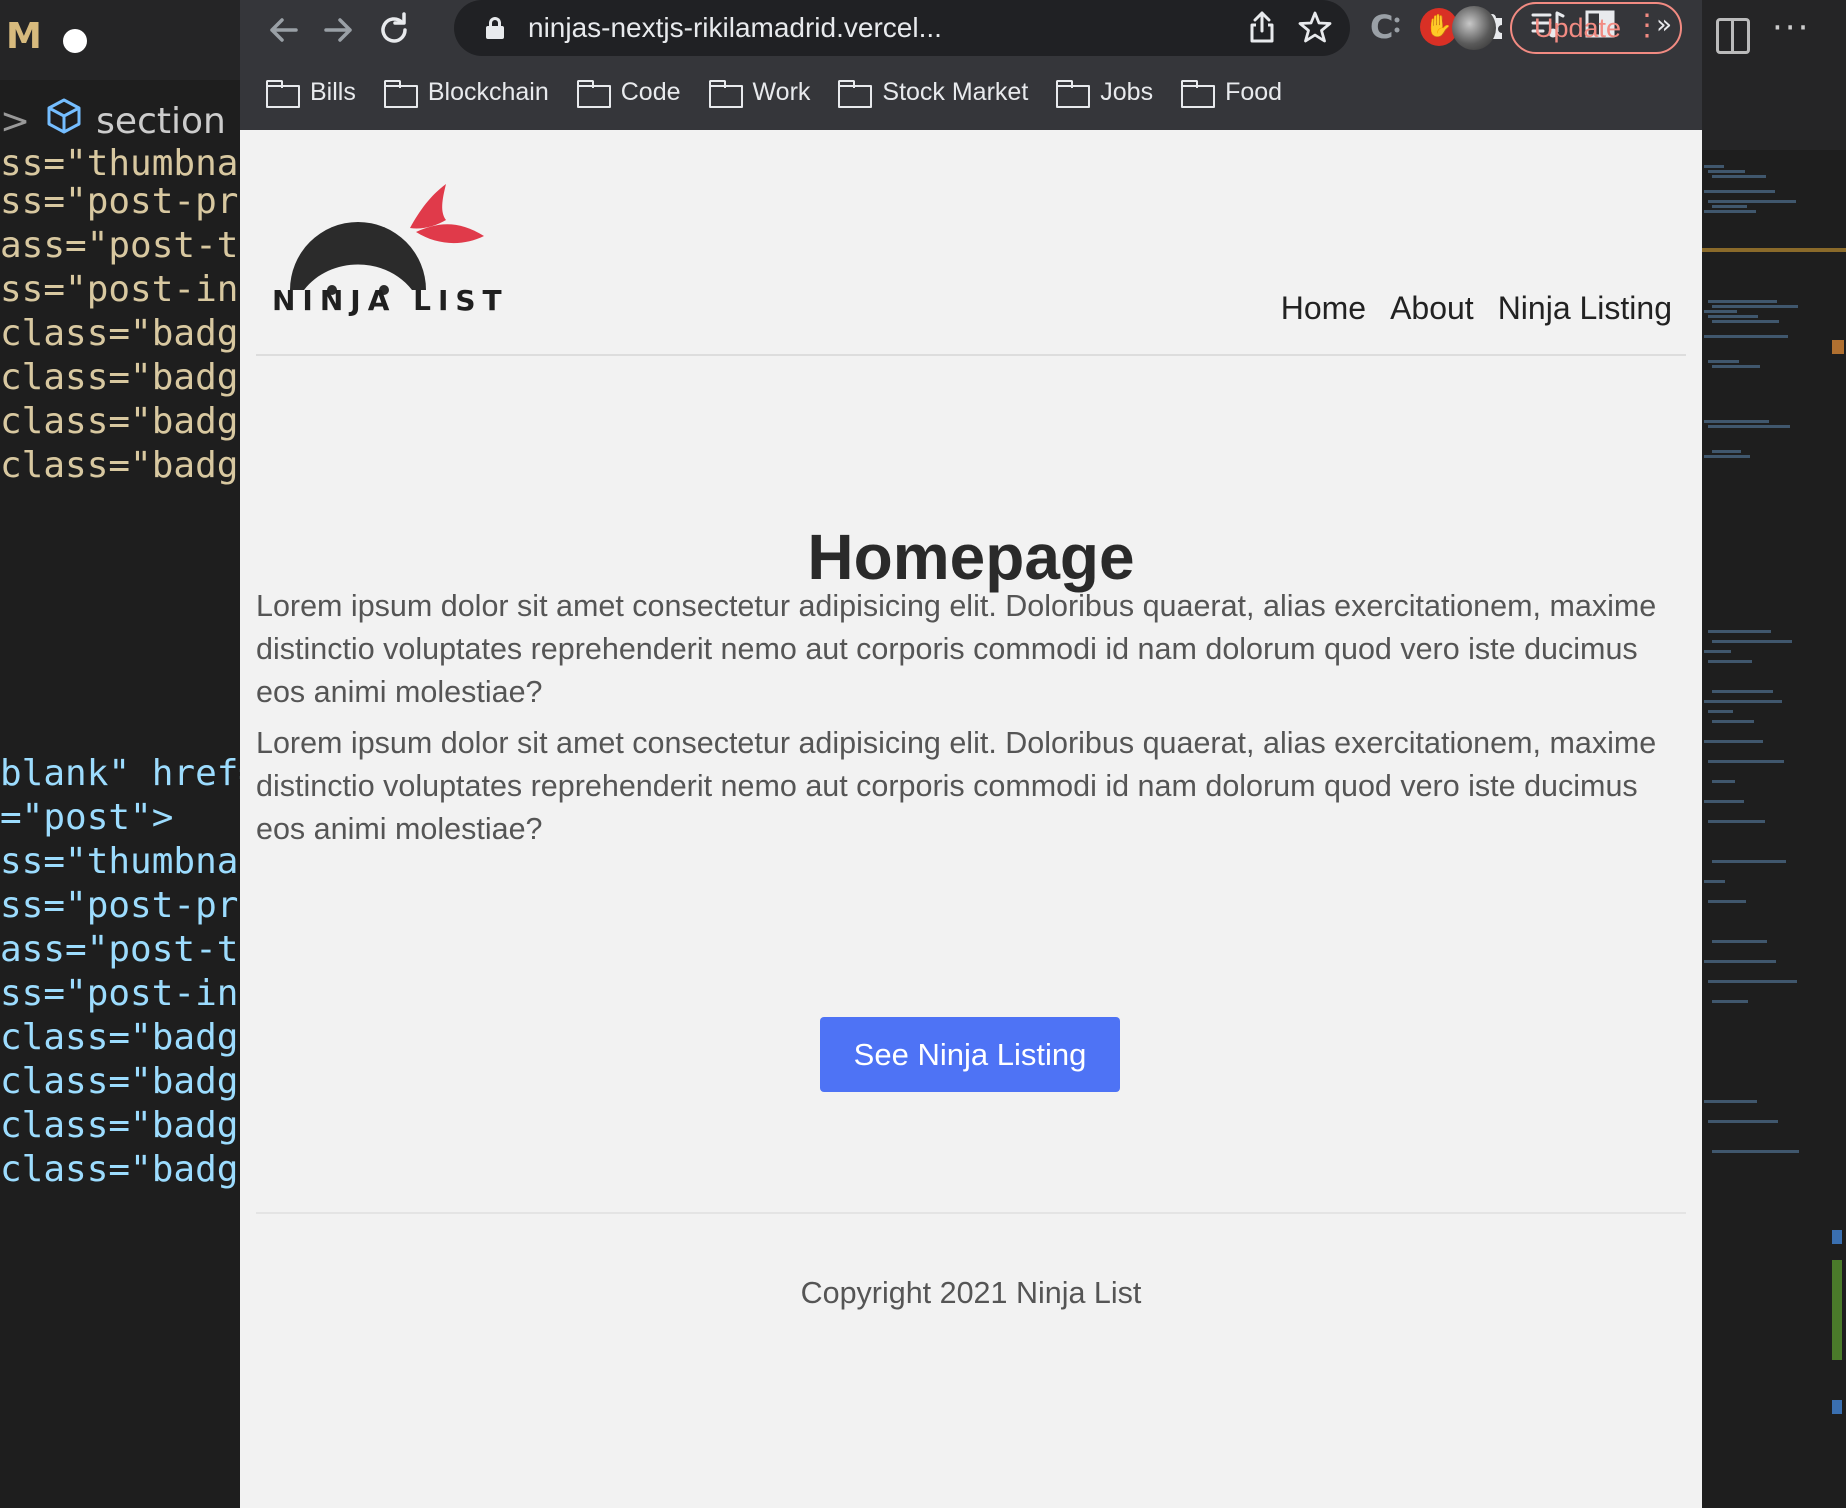 The height and width of the screenshot is (1508, 1846). What do you see at coordinates (284, 30) in the screenshot?
I see `back-arrow-icon` at bounding box center [284, 30].